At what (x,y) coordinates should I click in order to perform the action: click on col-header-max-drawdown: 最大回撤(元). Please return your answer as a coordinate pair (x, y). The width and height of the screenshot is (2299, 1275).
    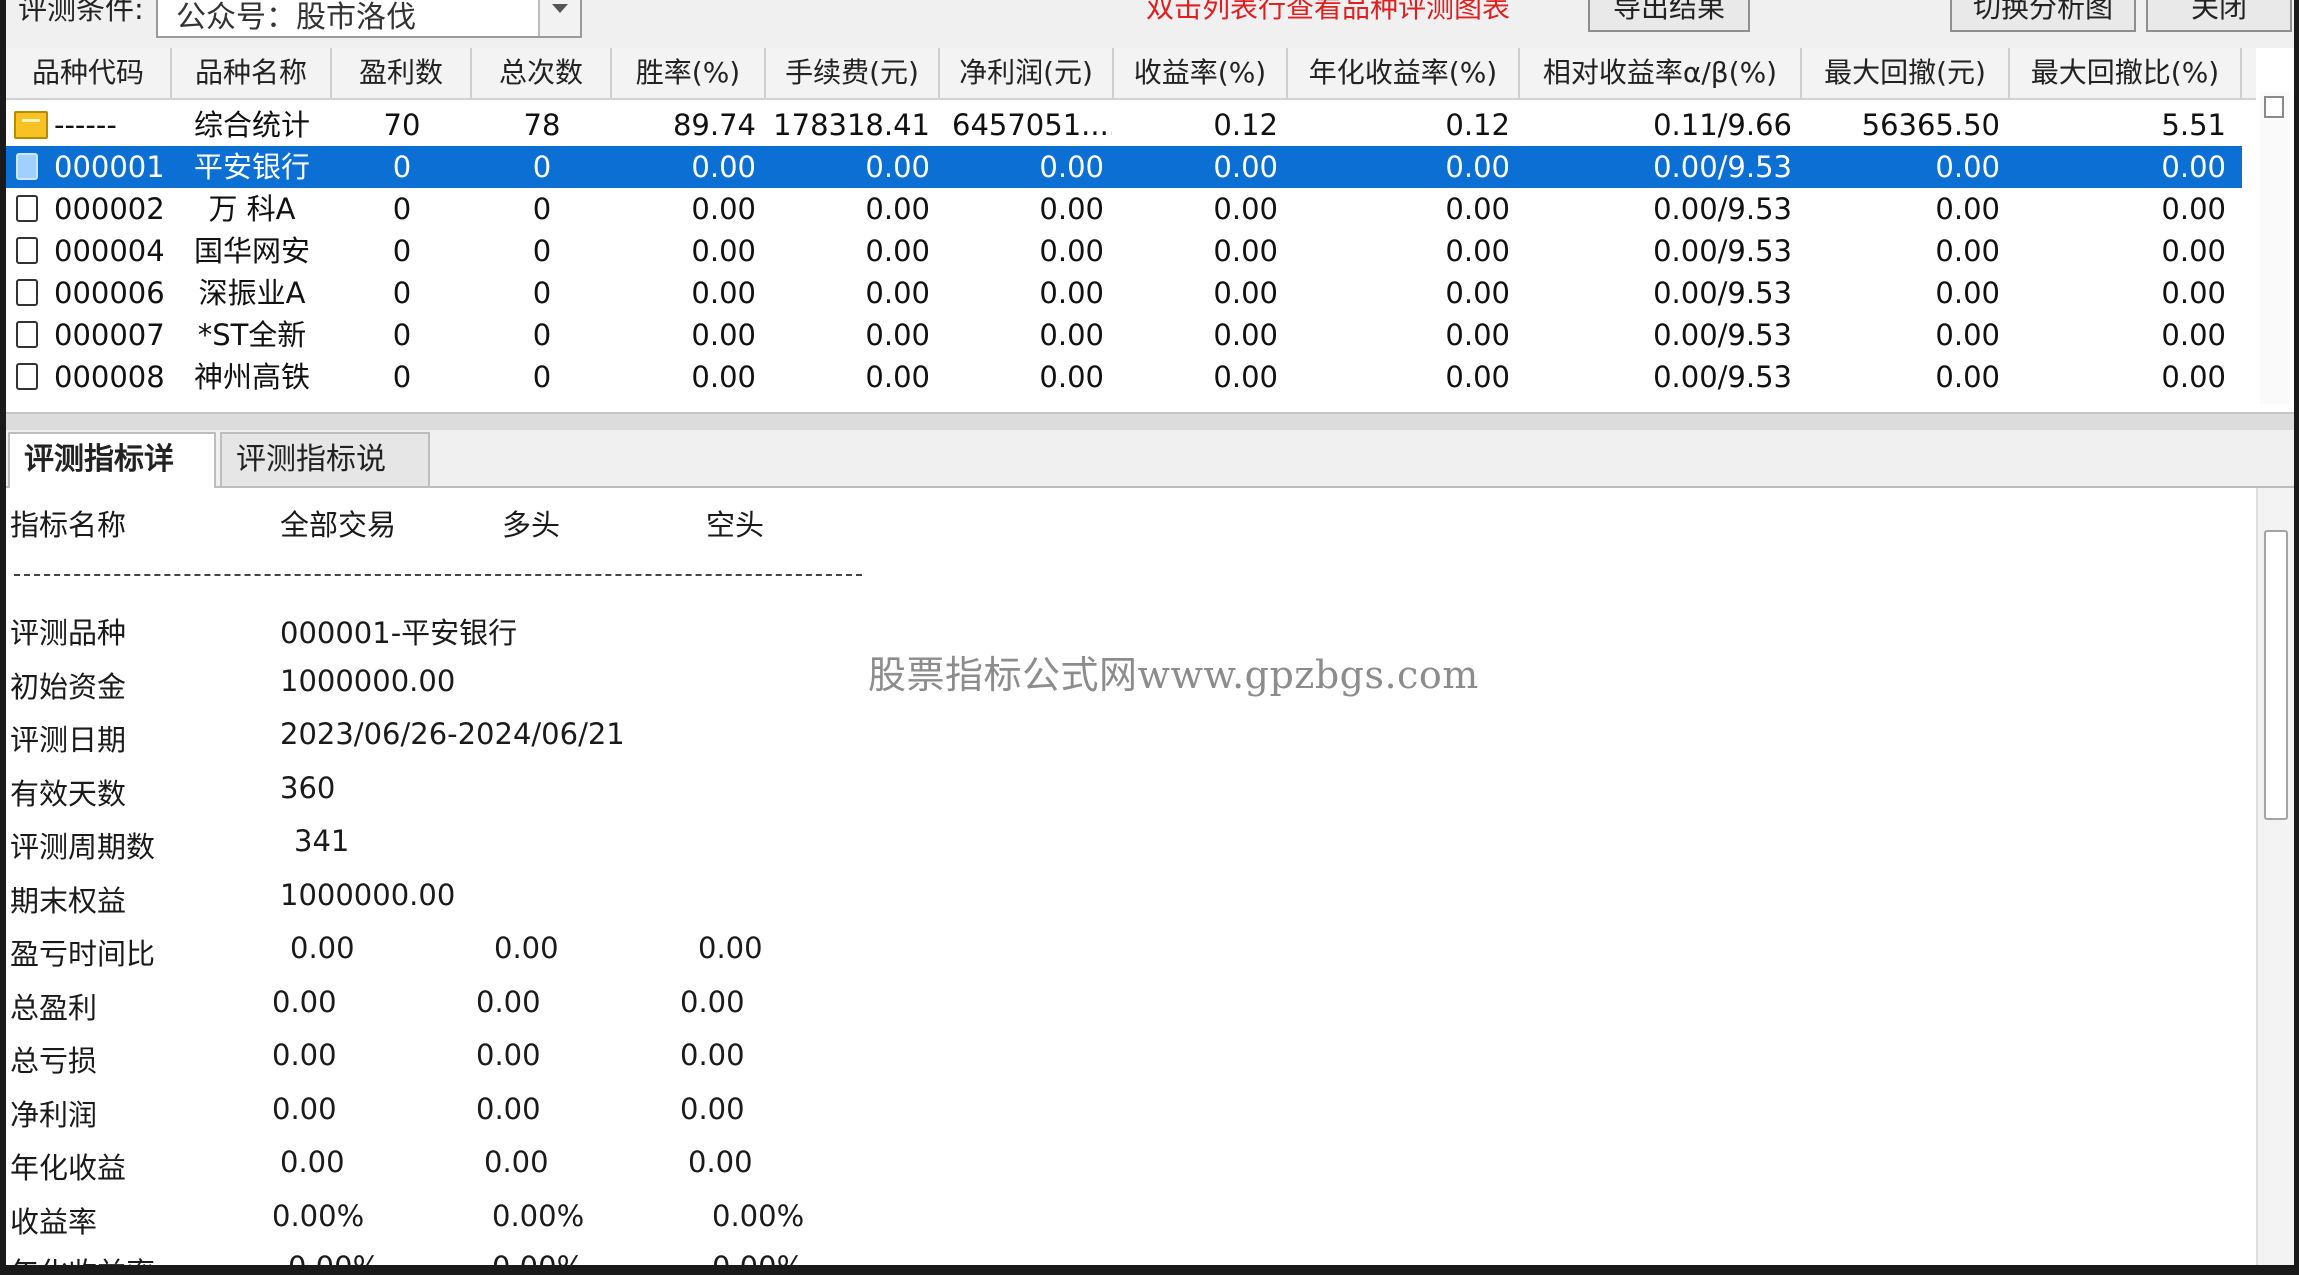
    Looking at the image, I should click on (1906, 73).